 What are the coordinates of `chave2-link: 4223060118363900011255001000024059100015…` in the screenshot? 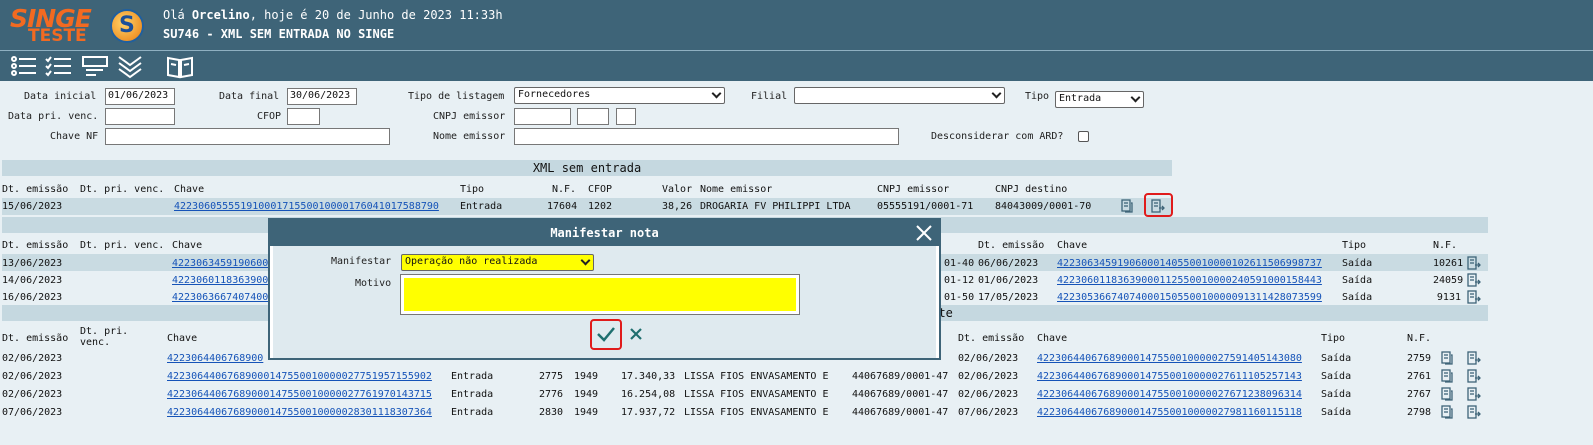 It's located at (1189, 280).